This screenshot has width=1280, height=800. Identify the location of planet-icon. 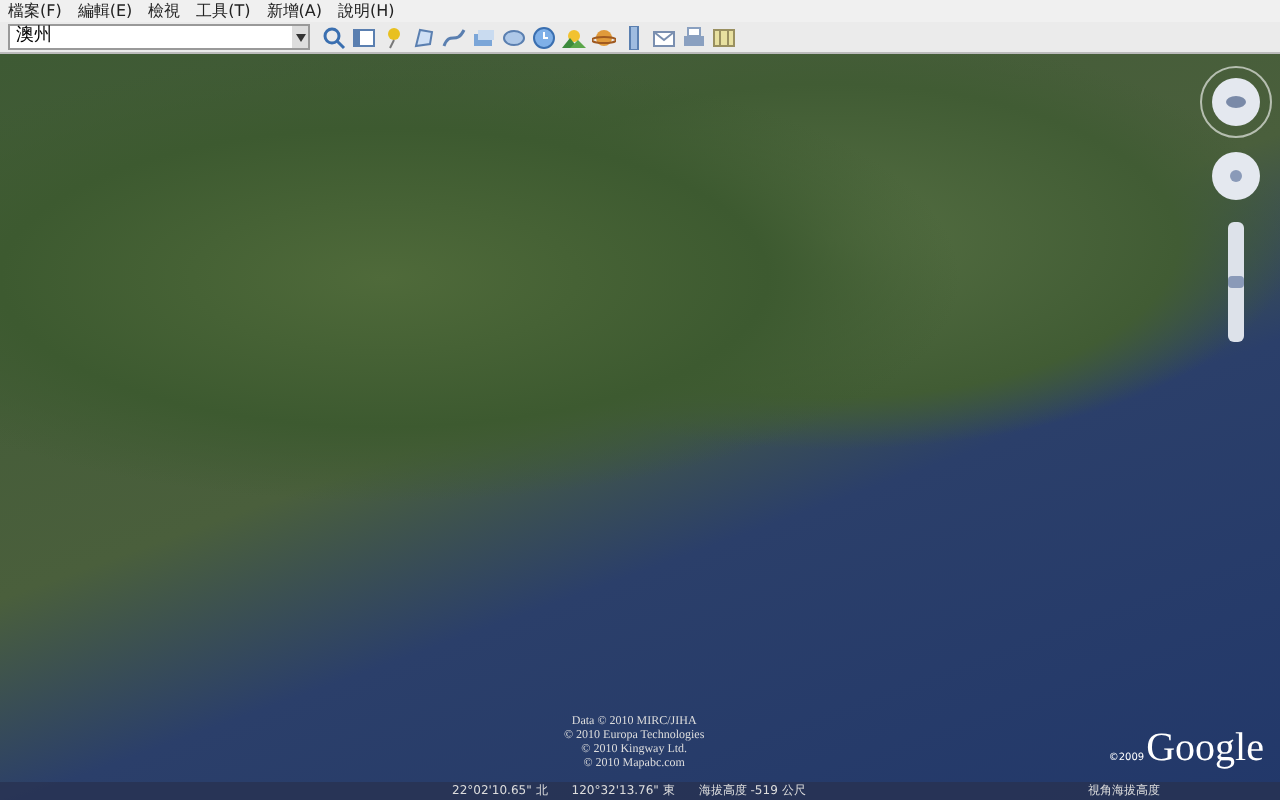
(604, 37).